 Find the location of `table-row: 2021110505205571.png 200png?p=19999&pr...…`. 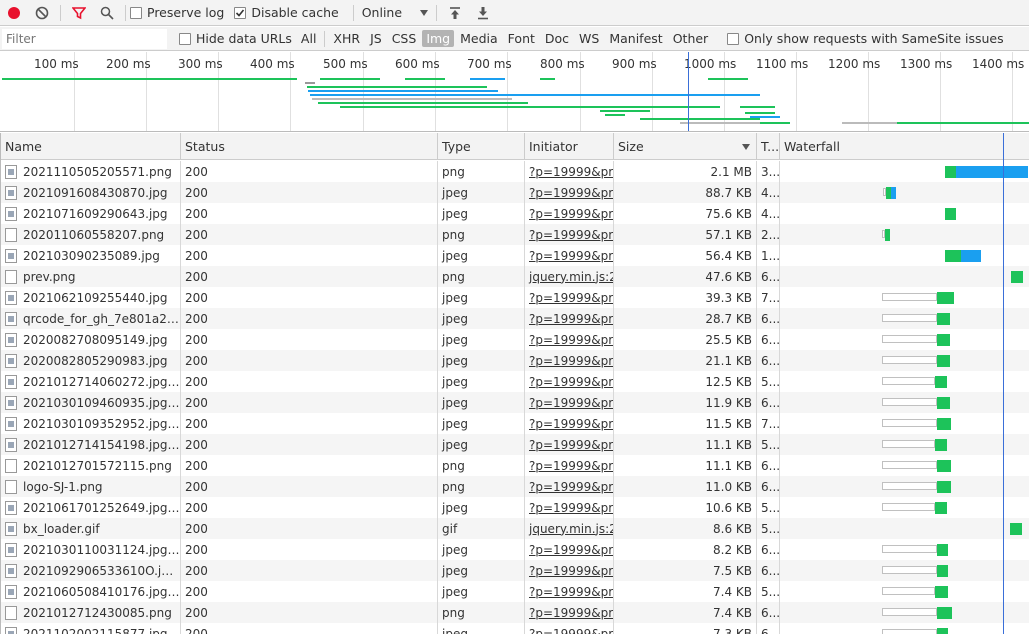

table-row: 2021110505205571.png 200png?p=19999&pr...… is located at coordinates (515, 171).